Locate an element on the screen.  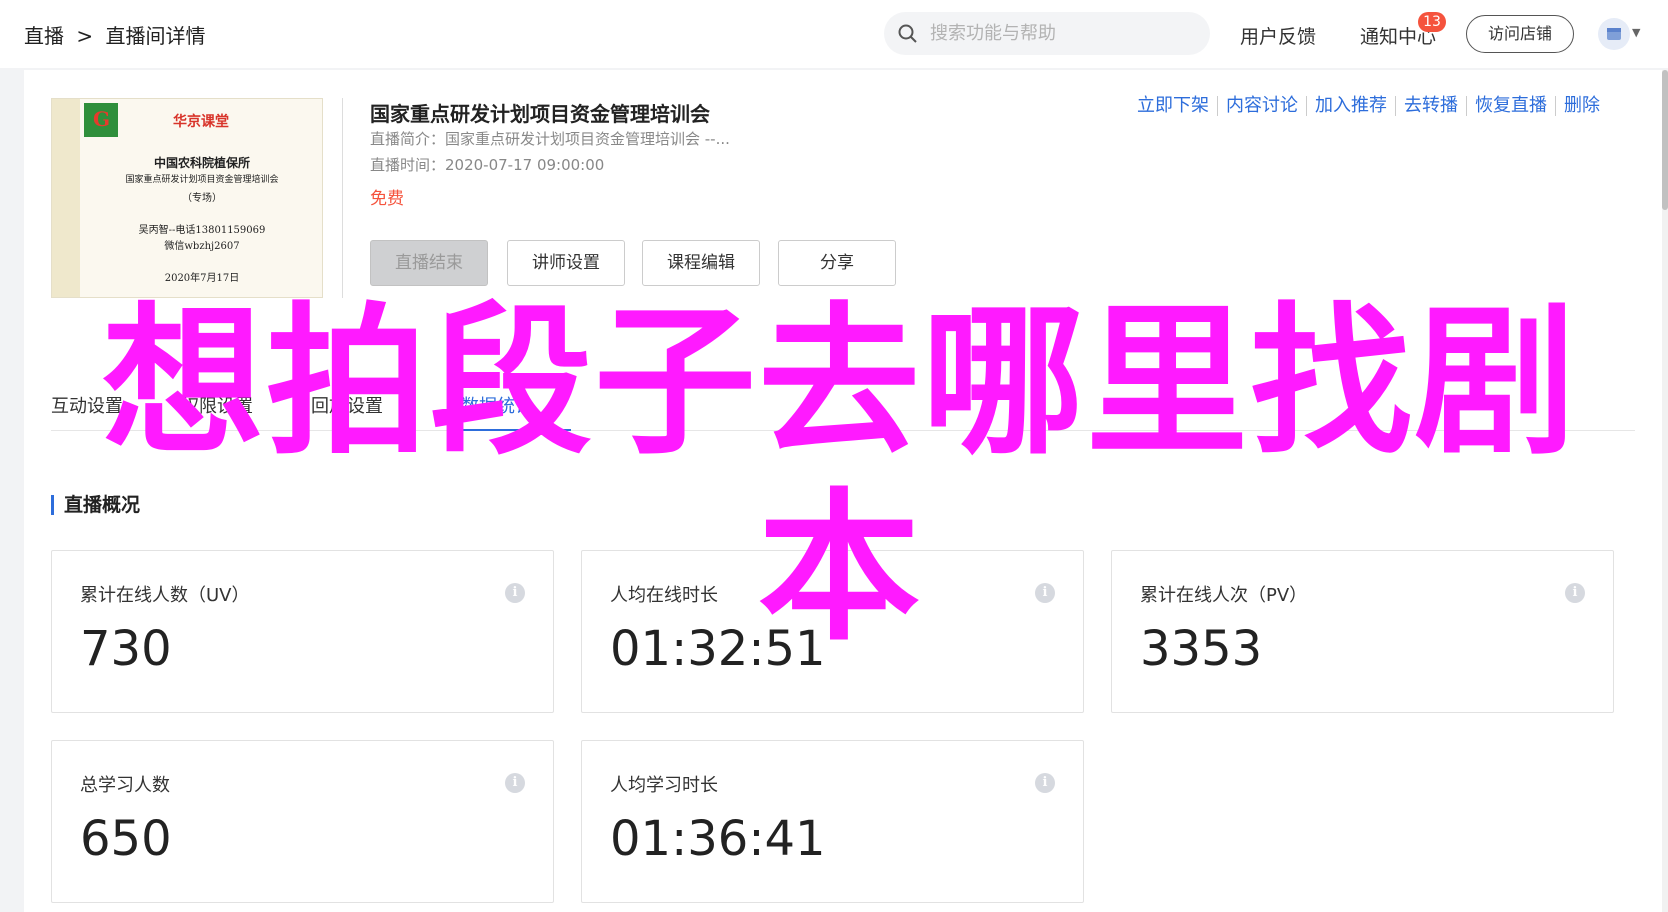
lecturer-settings-button: 讲师设置 is located at coordinates (566, 263).